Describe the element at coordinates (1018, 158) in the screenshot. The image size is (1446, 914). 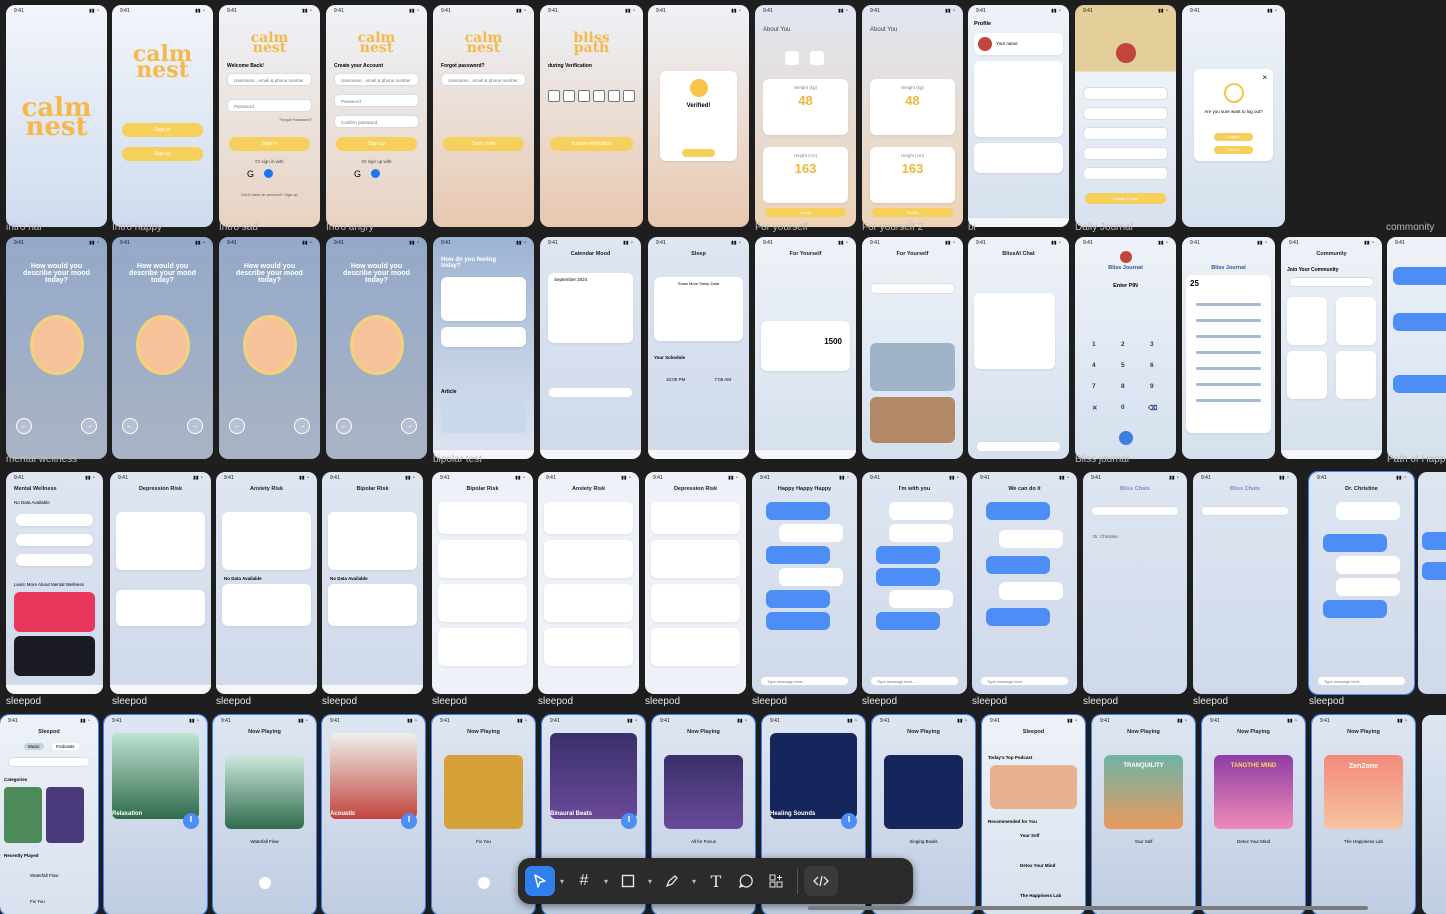
I see `more-list` at that location.